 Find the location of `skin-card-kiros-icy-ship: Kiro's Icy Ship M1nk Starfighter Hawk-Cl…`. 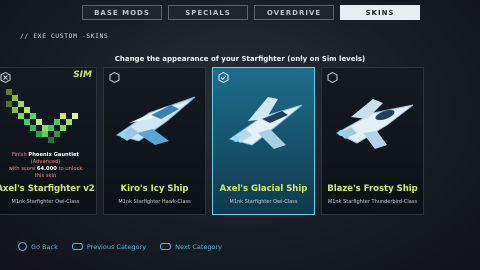

skin-card-kiros-icy-ship: Kiro's Icy Ship M1nk Starfighter Hawk-Cl… is located at coordinates (154, 141).